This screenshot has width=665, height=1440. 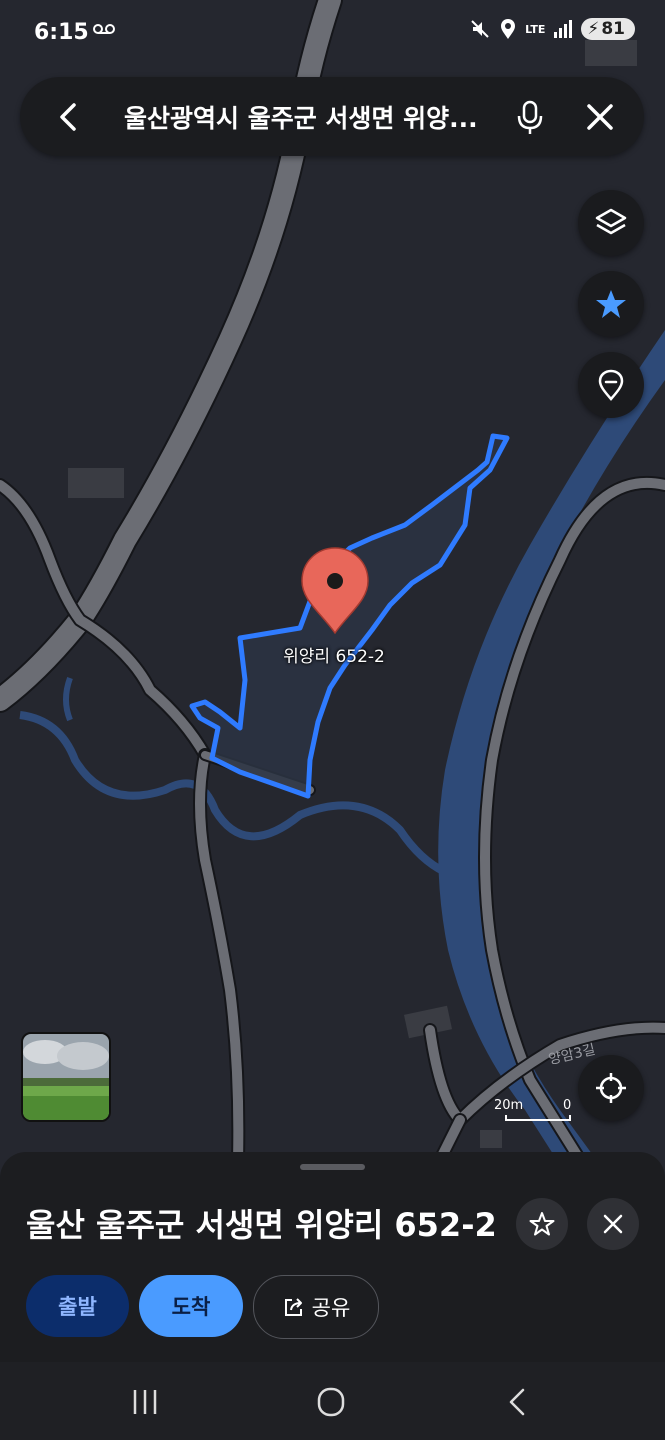 What do you see at coordinates (530, 117) in the screenshot?
I see `microphone-icon` at bounding box center [530, 117].